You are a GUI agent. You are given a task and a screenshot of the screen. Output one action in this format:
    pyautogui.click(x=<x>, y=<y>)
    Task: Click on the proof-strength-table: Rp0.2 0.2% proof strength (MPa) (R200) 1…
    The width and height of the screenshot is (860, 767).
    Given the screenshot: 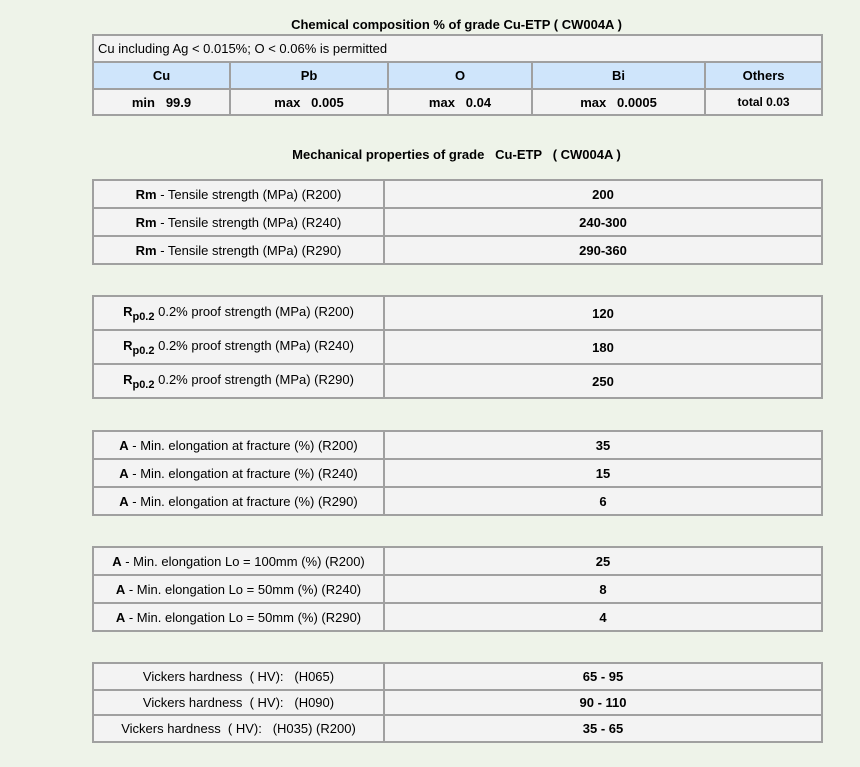 What is the action you would take?
    pyautogui.click(x=457, y=347)
    